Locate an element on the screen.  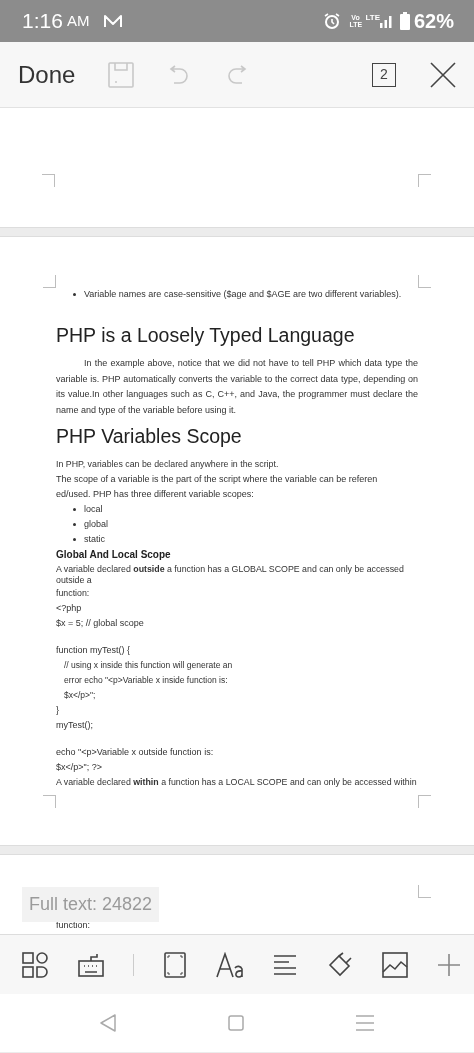
done-button: Done is located at coordinates (47, 74).